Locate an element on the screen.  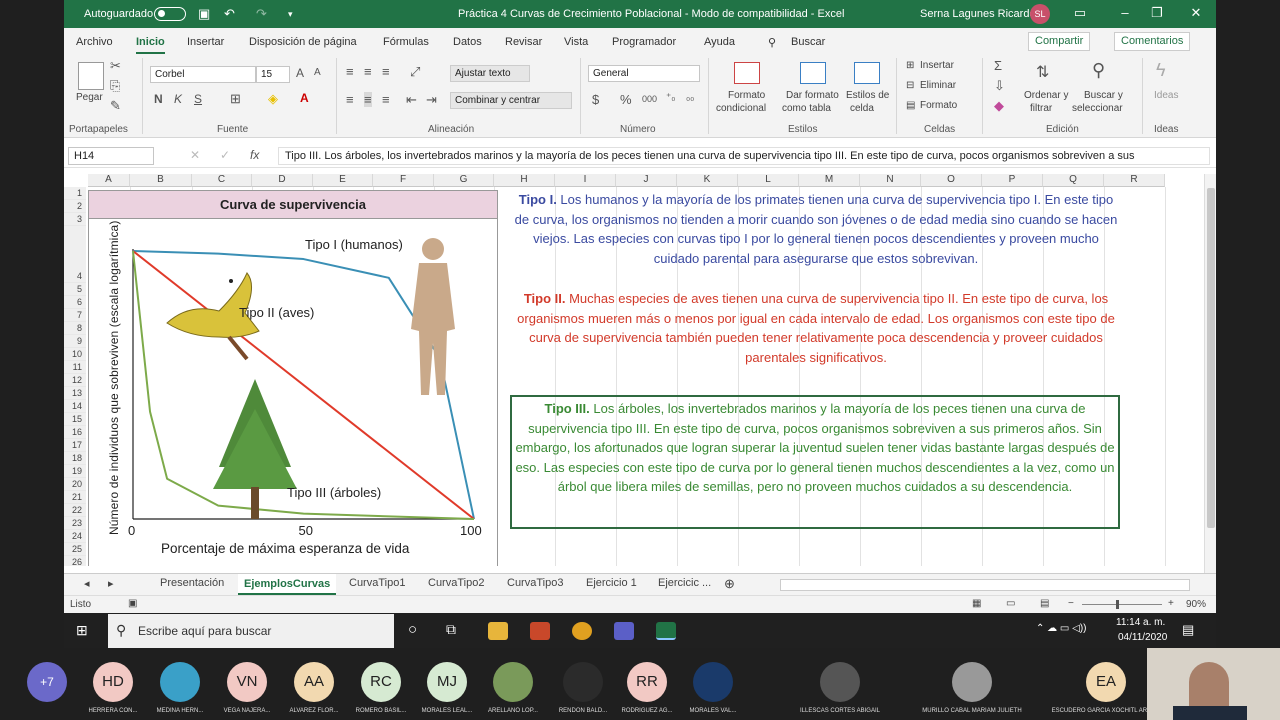
participant: MURILLO CABAL MARIAM JULIETH is located at coordinates (972, 688).